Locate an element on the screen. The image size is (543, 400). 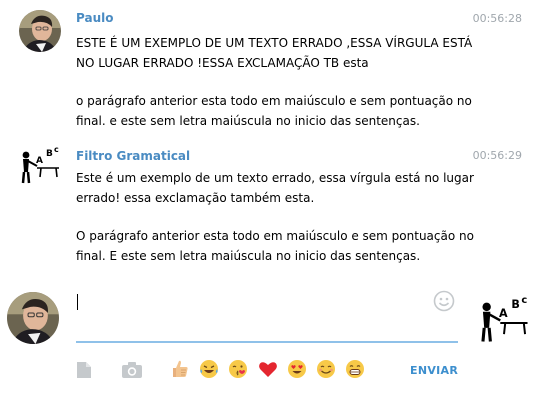
smiley-icon is located at coordinates (444, 301).